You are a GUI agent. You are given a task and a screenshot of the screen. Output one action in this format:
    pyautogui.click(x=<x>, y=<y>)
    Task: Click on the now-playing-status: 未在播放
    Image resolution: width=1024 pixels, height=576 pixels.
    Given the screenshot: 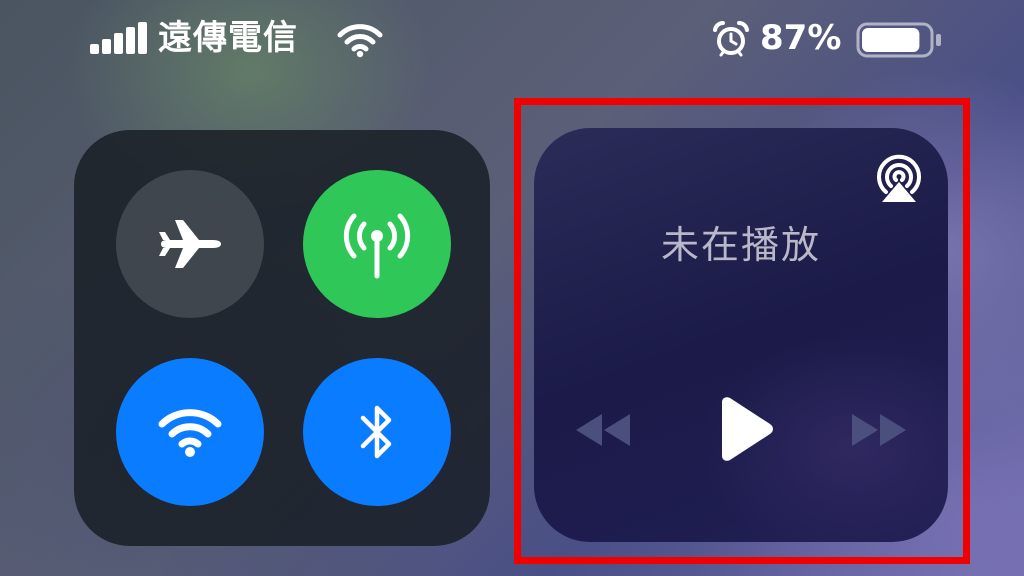 What is the action you would take?
    pyautogui.click(x=740, y=245)
    